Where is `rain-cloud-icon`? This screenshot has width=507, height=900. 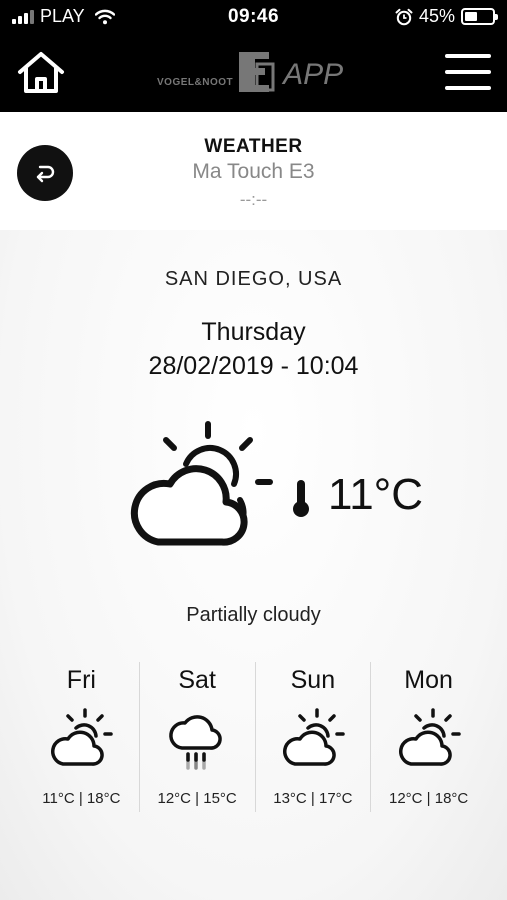
rain-cloud-icon is located at coordinates (195, 742).